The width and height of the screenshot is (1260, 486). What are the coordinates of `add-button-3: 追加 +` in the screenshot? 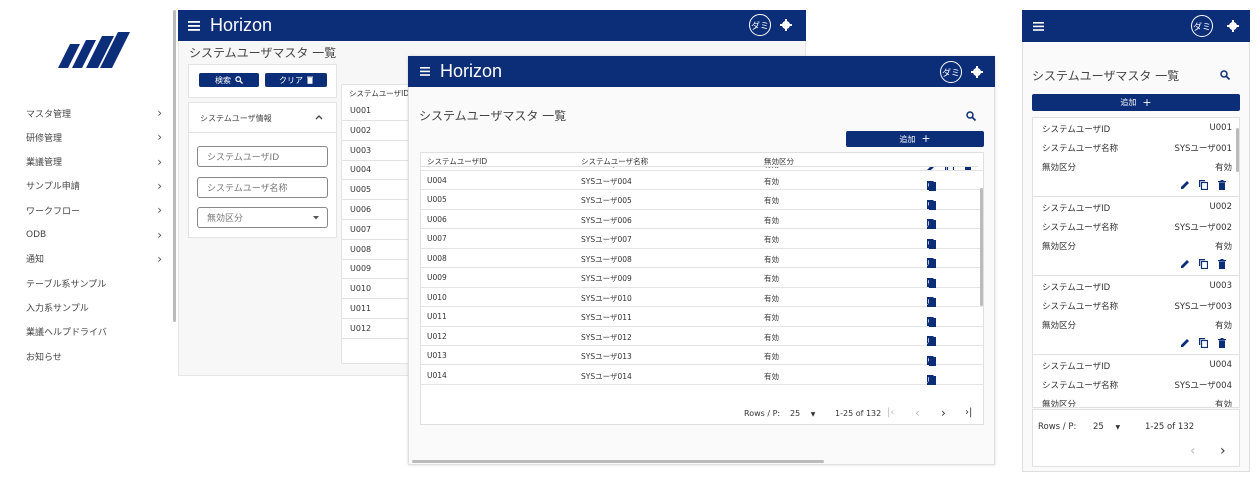 It's located at (1136, 102).